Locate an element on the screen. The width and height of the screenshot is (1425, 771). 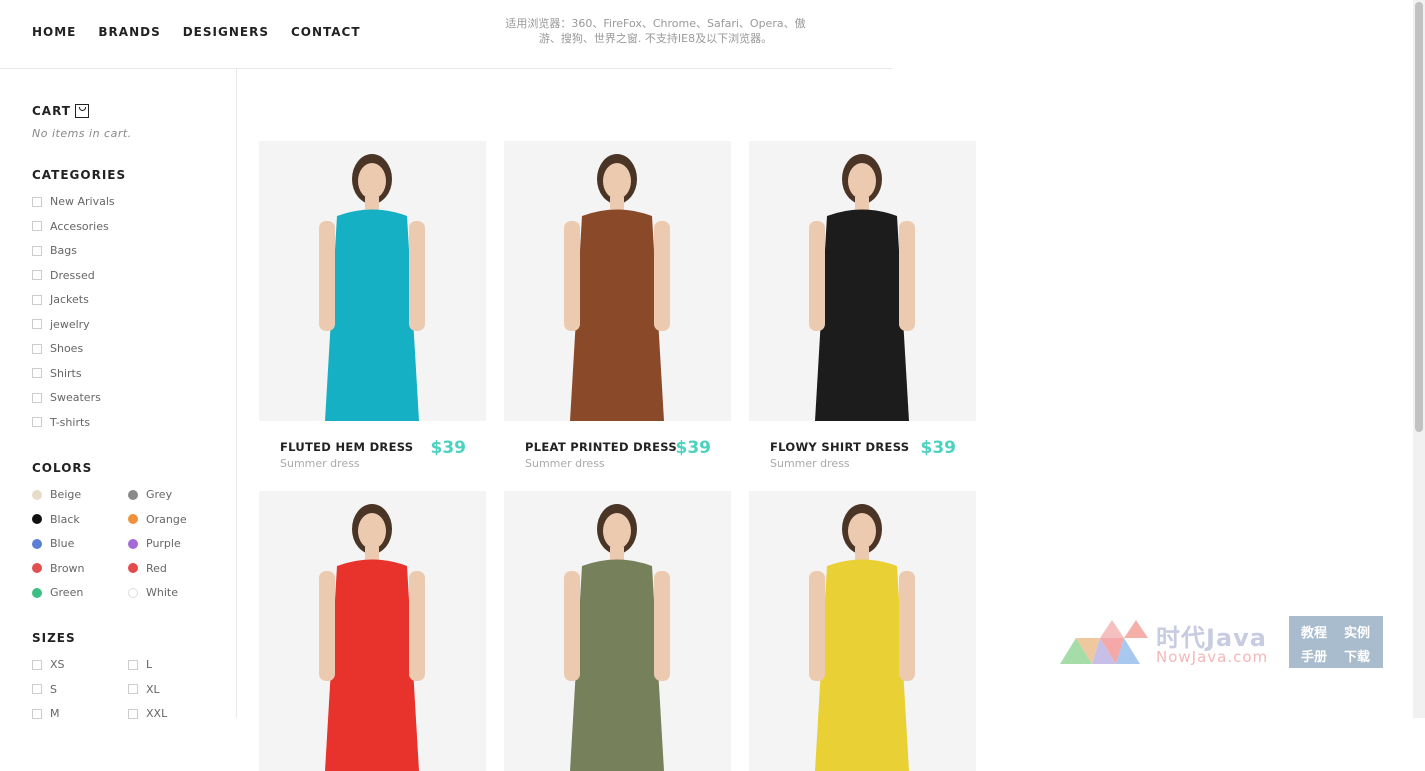
color-option: Beige is located at coordinates (56, 494).